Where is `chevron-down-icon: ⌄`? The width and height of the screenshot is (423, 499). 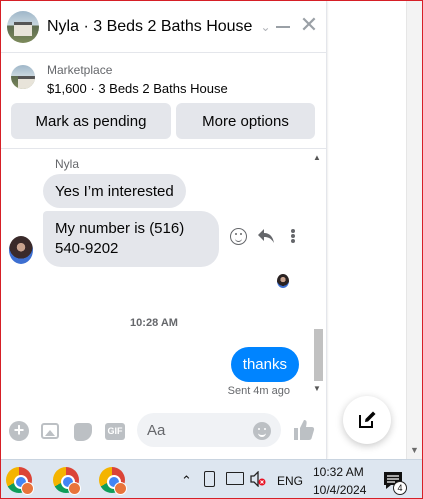 chevron-down-icon: ⌄ is located at coordinates (265, 27).